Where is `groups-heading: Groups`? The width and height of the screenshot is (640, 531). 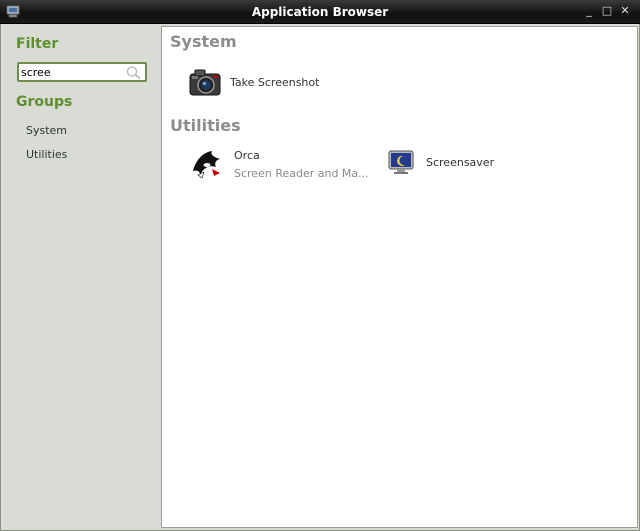 groups-heading: Groups is located at coordinates (44, 102).